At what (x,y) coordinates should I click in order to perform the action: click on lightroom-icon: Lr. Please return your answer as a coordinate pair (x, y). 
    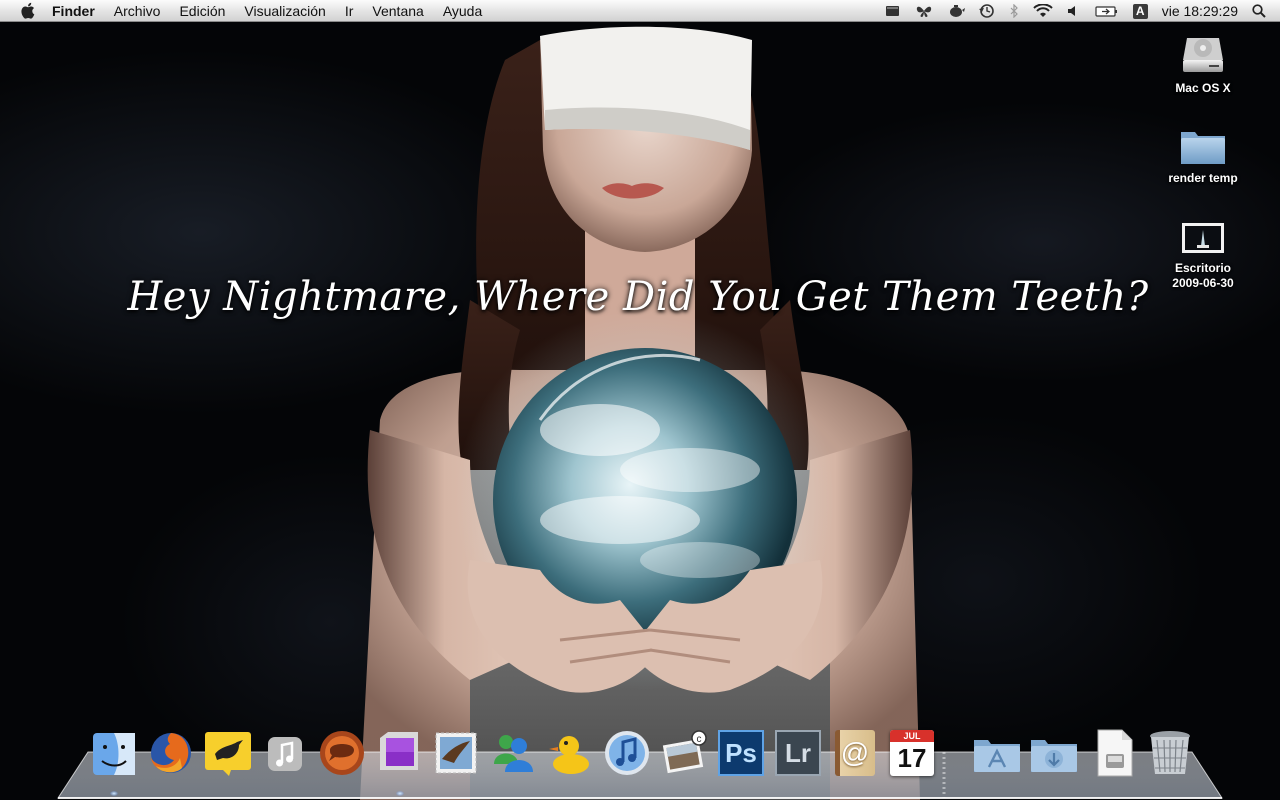
    Looking at the image, I should click on (798, 753).